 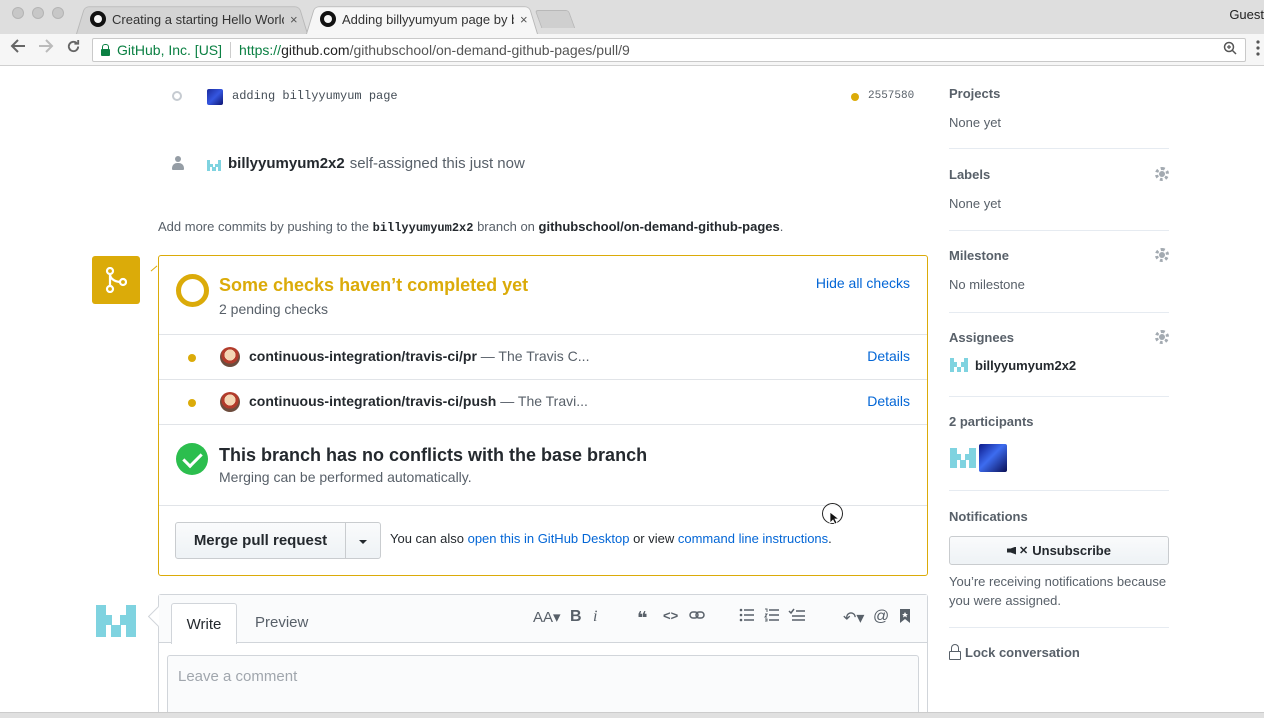 I want to click on commit-sha: 2557580, so click(x=891, y=96).